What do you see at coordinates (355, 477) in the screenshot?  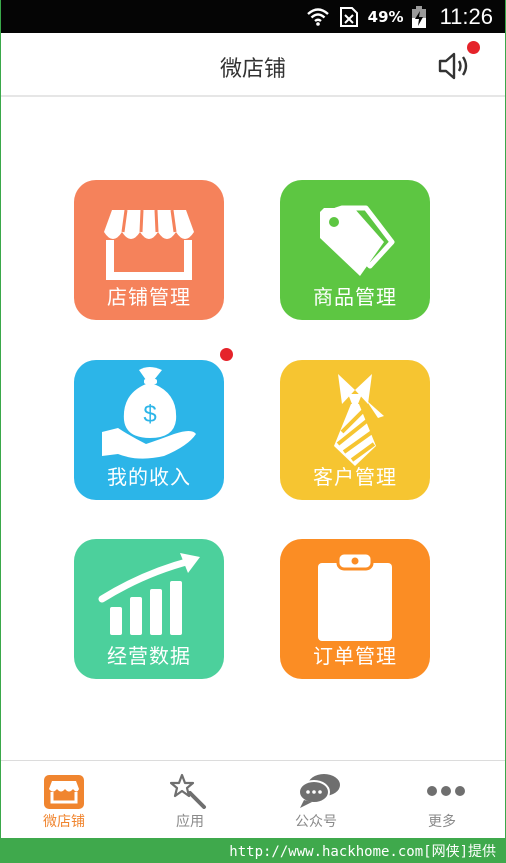 I see `tile-label: 客户管理` at bounding box center [355, 477].